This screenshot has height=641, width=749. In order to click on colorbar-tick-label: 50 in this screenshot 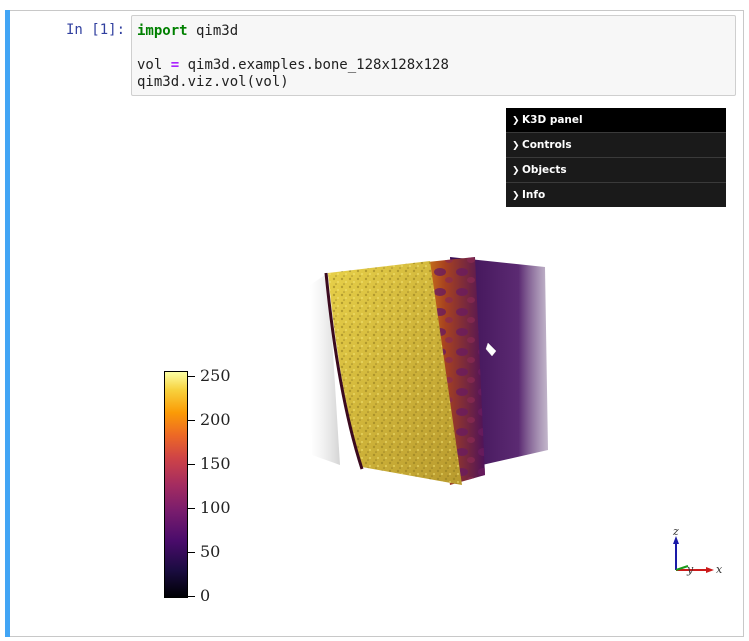, I will do `click(210, 551)`.